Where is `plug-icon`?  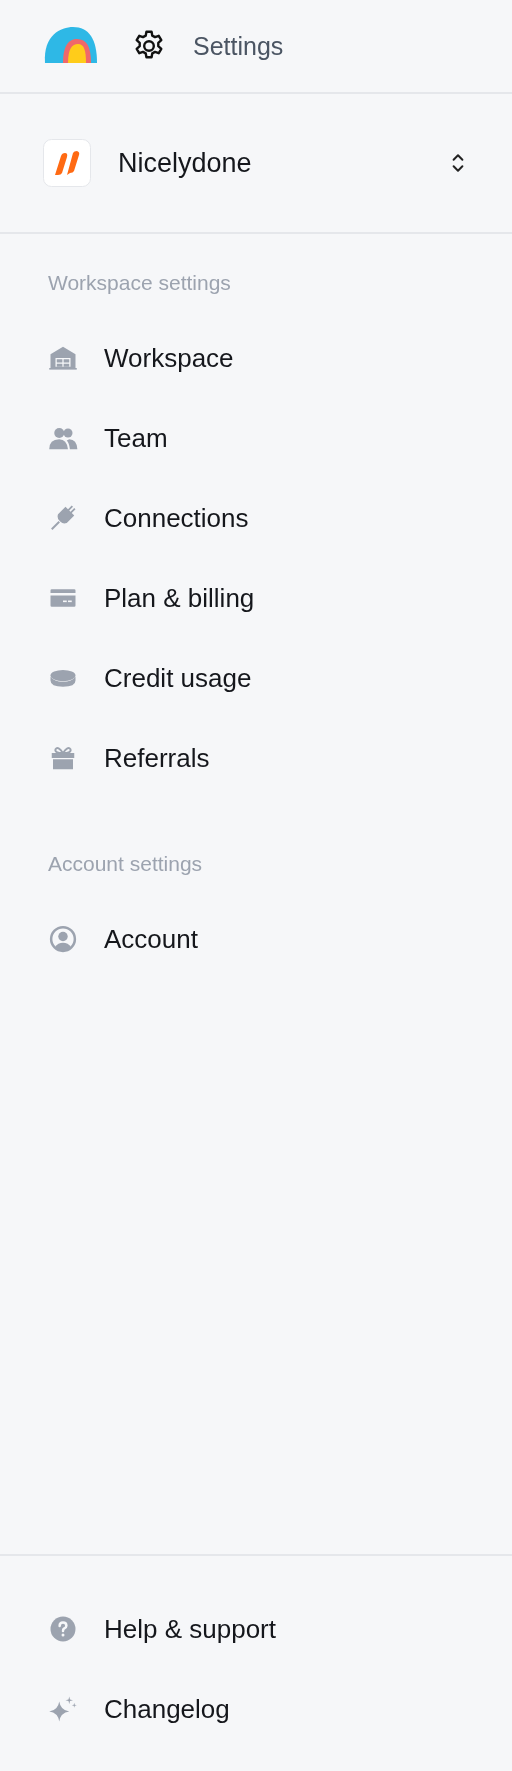 plug-icon is located at coordinates (63, 518).